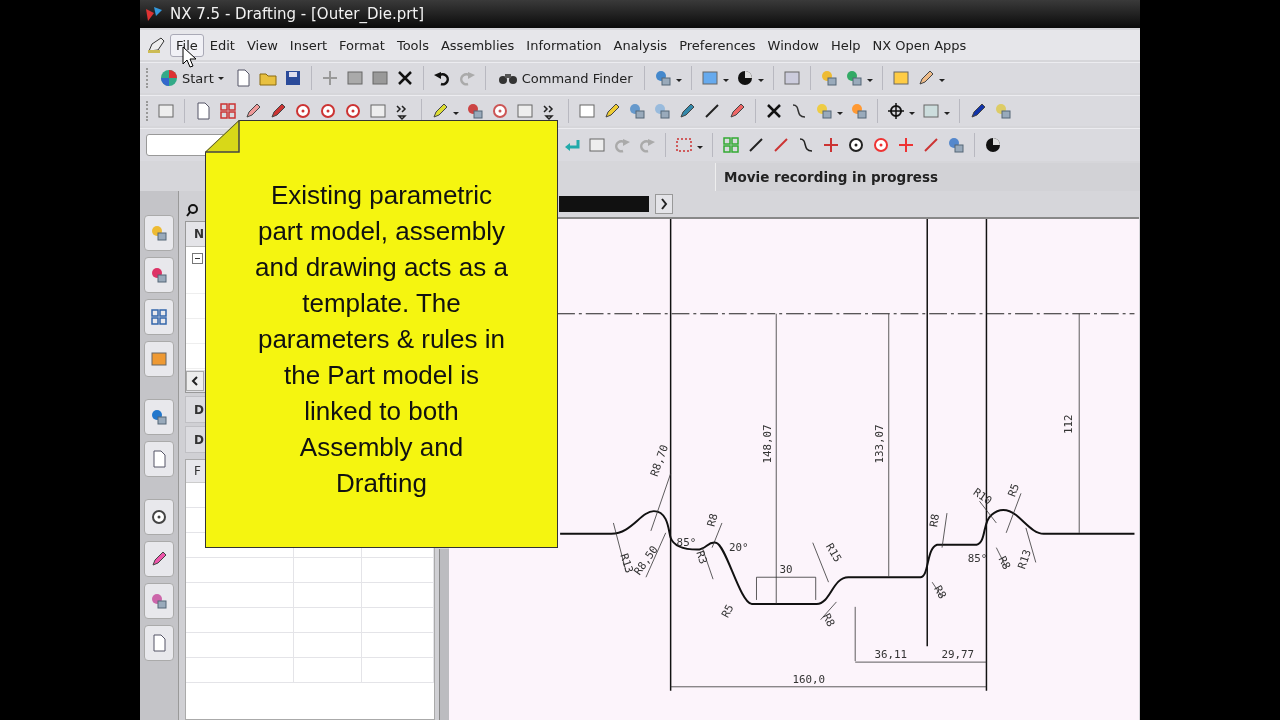  I want to click on menu-item: Format, so click(362, 45).